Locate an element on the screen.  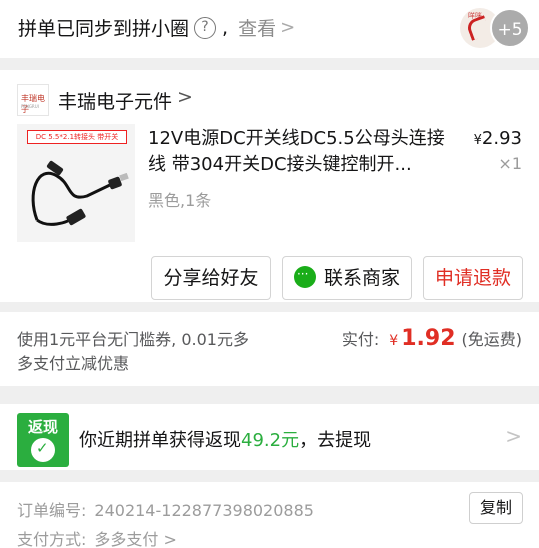
group-sync-text: 拼单已同步到拼小圈 is located at coordinates (104, 29).